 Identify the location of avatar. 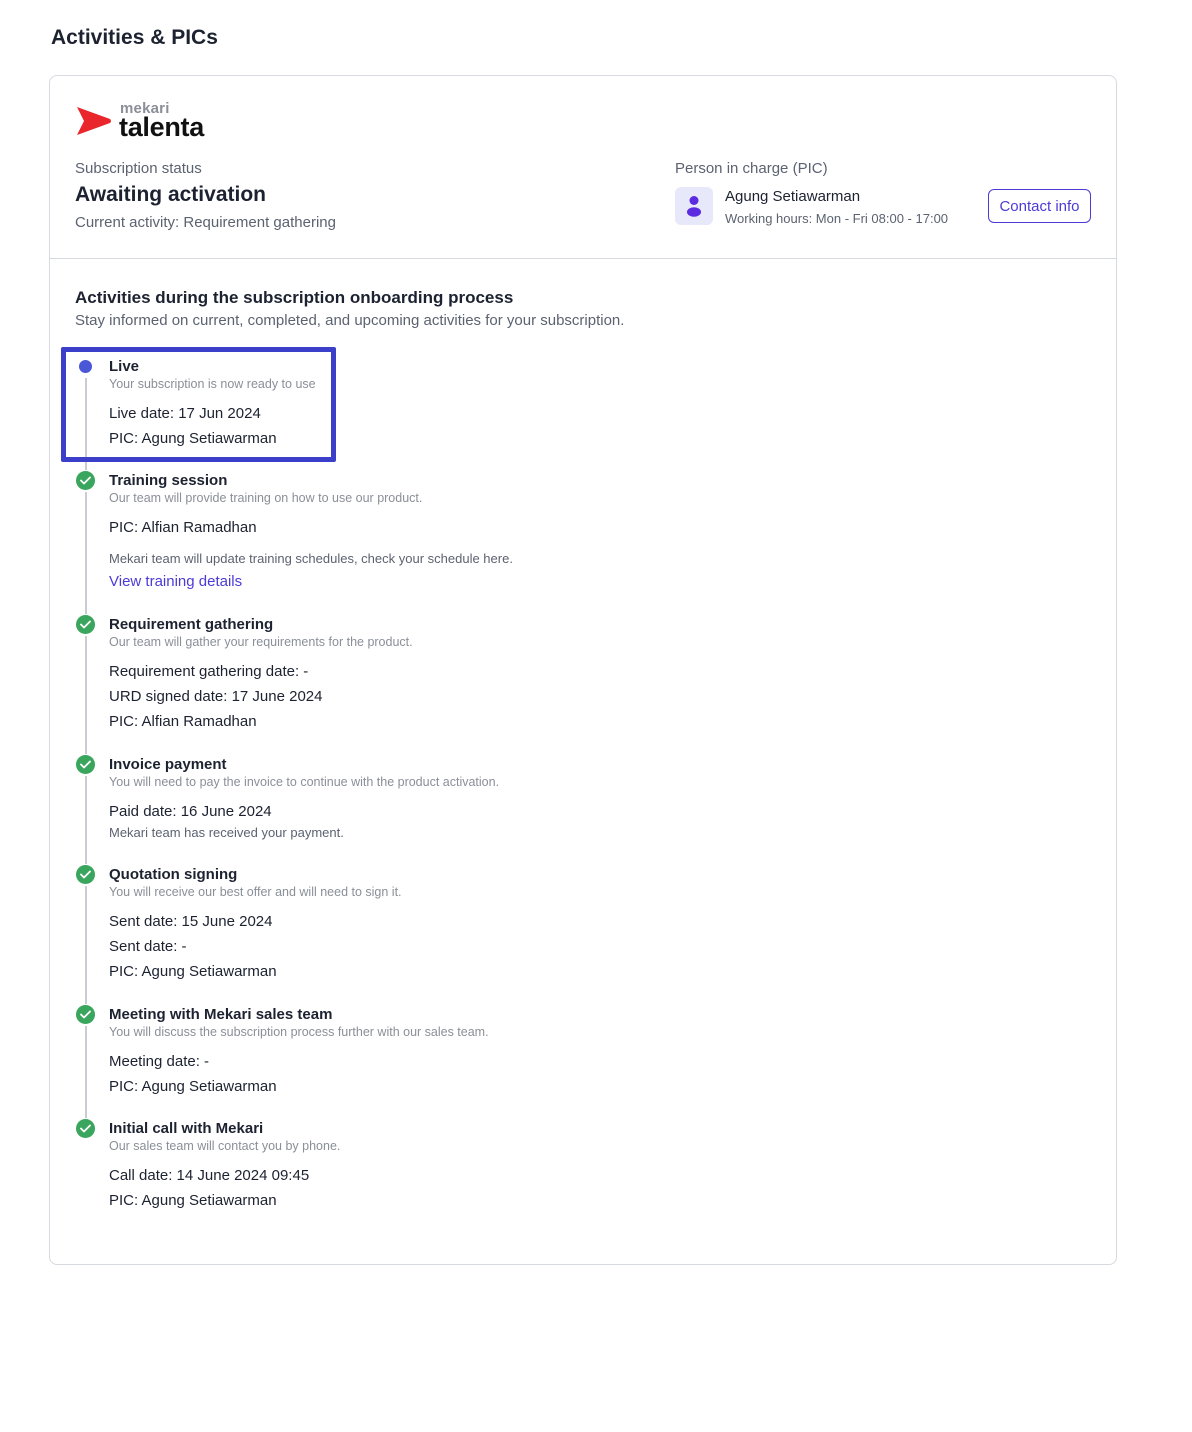
(694, 206).